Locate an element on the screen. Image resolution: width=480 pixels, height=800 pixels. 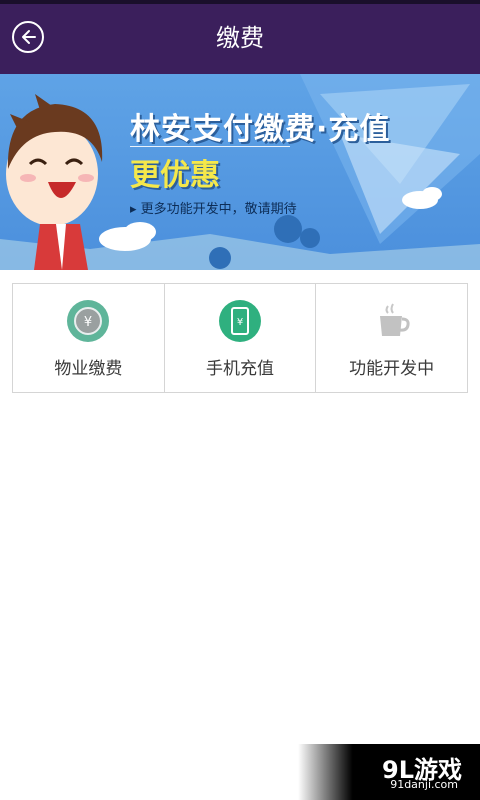
yen-coin-icon: ¥ is located at coordinates (88, 321).